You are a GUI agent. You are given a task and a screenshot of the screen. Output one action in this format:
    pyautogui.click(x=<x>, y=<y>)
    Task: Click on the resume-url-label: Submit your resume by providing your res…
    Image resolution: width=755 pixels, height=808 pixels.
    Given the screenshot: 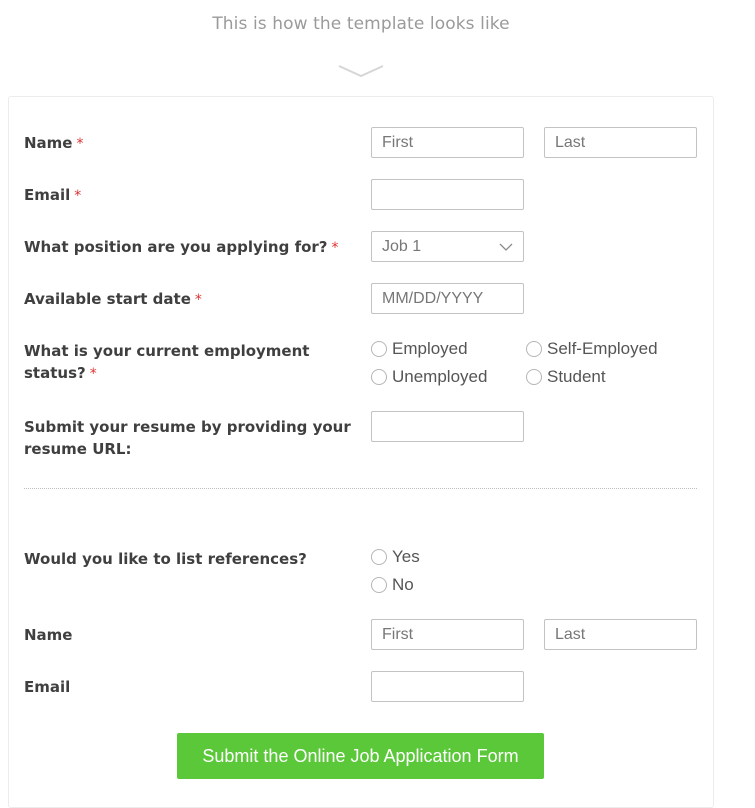 What is the action you would take?
    pyautogui.click(x=187, y=438)
    